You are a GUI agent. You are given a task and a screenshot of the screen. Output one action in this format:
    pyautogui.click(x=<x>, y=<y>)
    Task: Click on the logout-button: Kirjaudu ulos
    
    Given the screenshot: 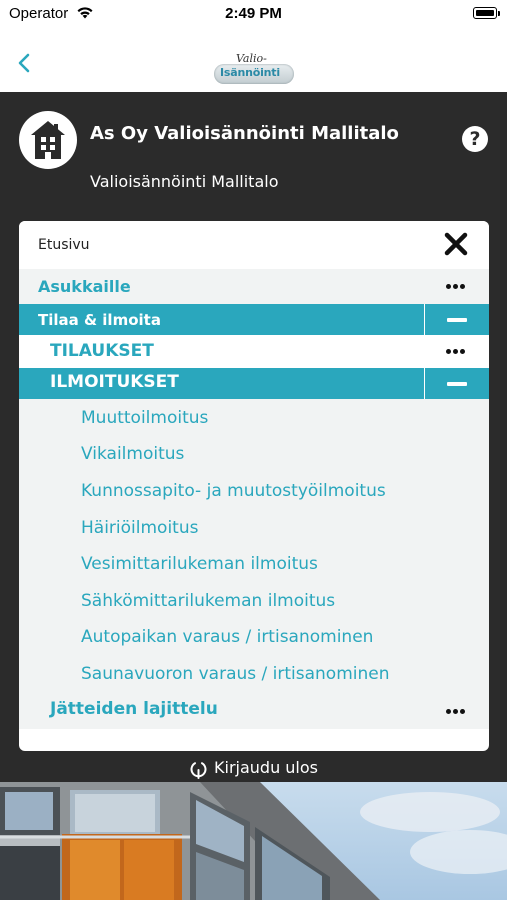 What is the action you would take?
    pyautogui.click(x=253, y=767)
    